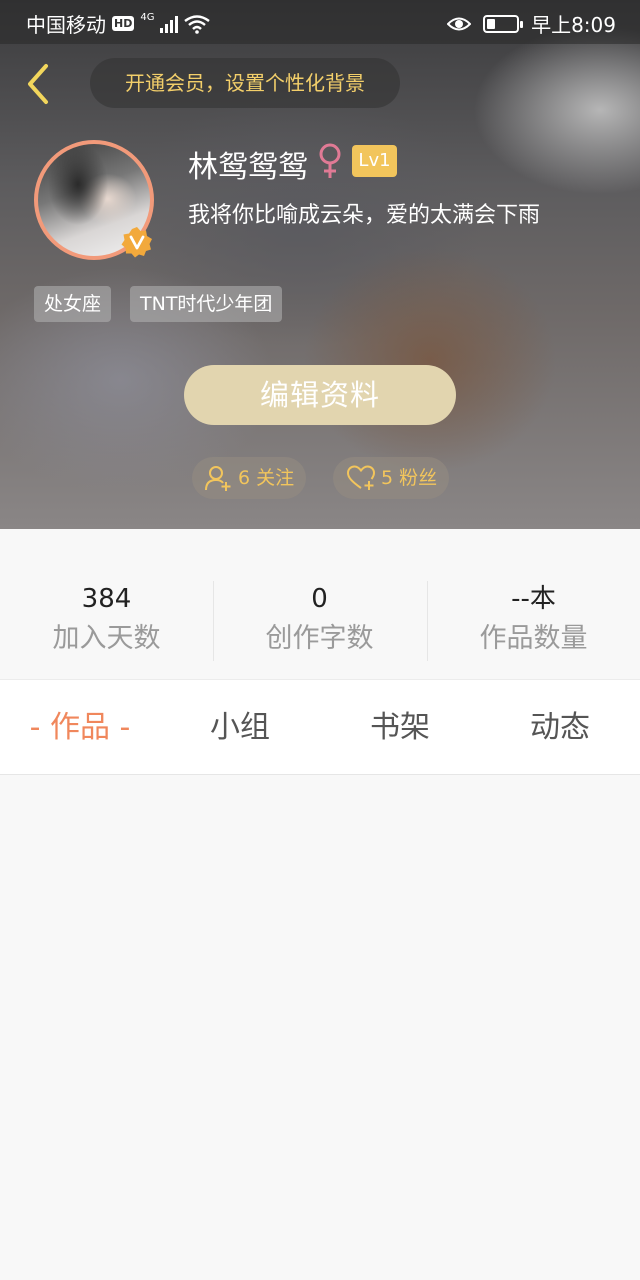 The height and width of the screenshot is (1280, 640). I want to click on add-user-icon, so click(218, 478).